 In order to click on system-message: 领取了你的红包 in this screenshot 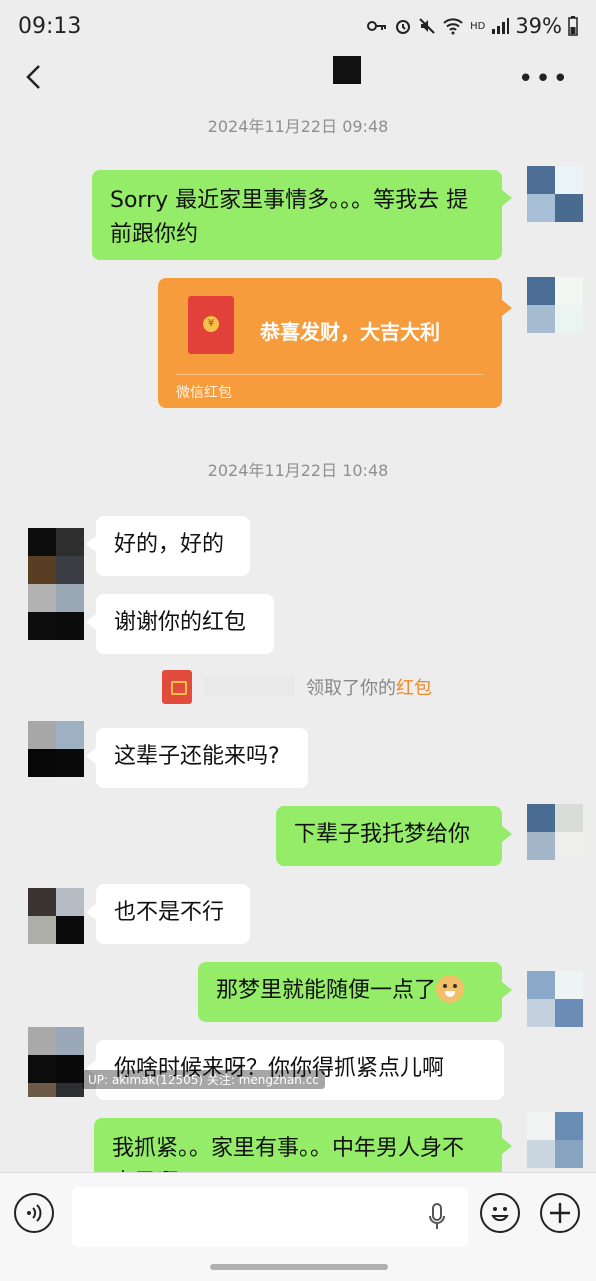, I will do `click(297, 687)`.